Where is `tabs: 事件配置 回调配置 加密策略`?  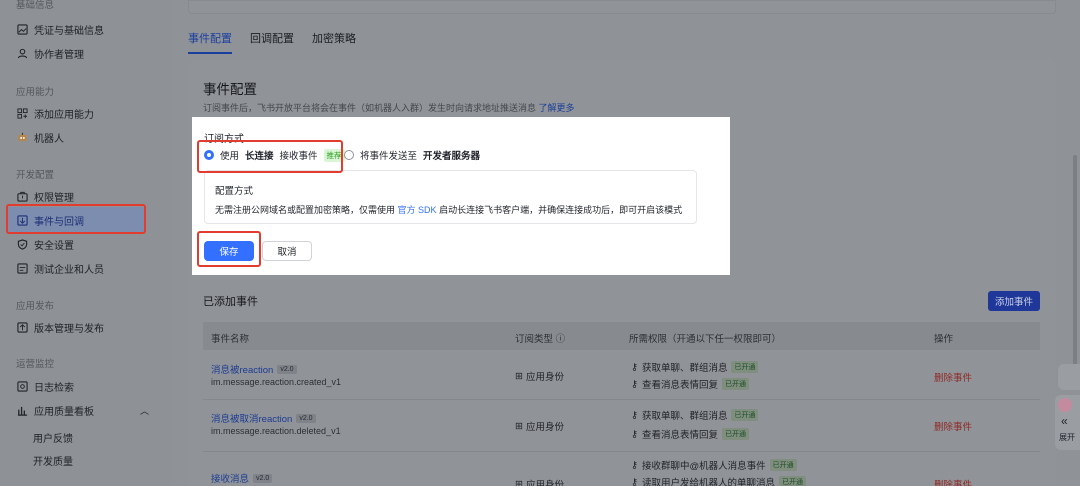
tabs: 事件配置 回调配置 加密策略 is located at coordinates (272, 42).